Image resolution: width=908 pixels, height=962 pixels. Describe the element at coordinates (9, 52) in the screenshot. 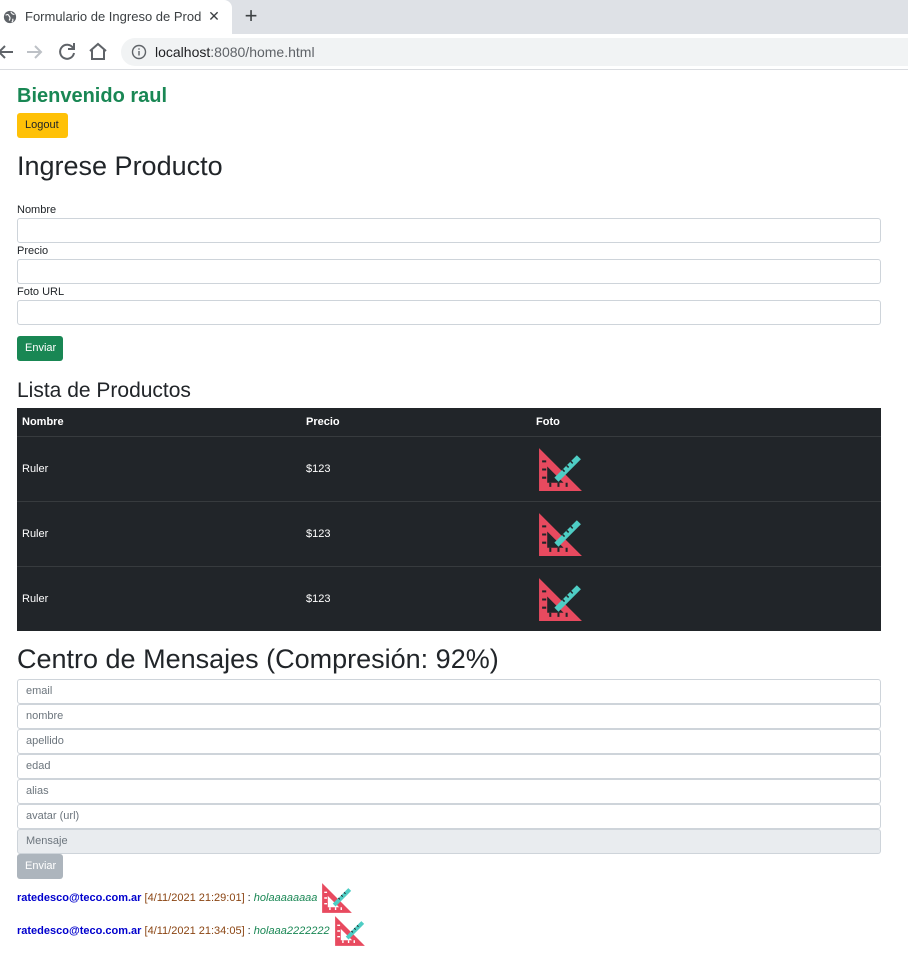

I see `back-icon` at that location.